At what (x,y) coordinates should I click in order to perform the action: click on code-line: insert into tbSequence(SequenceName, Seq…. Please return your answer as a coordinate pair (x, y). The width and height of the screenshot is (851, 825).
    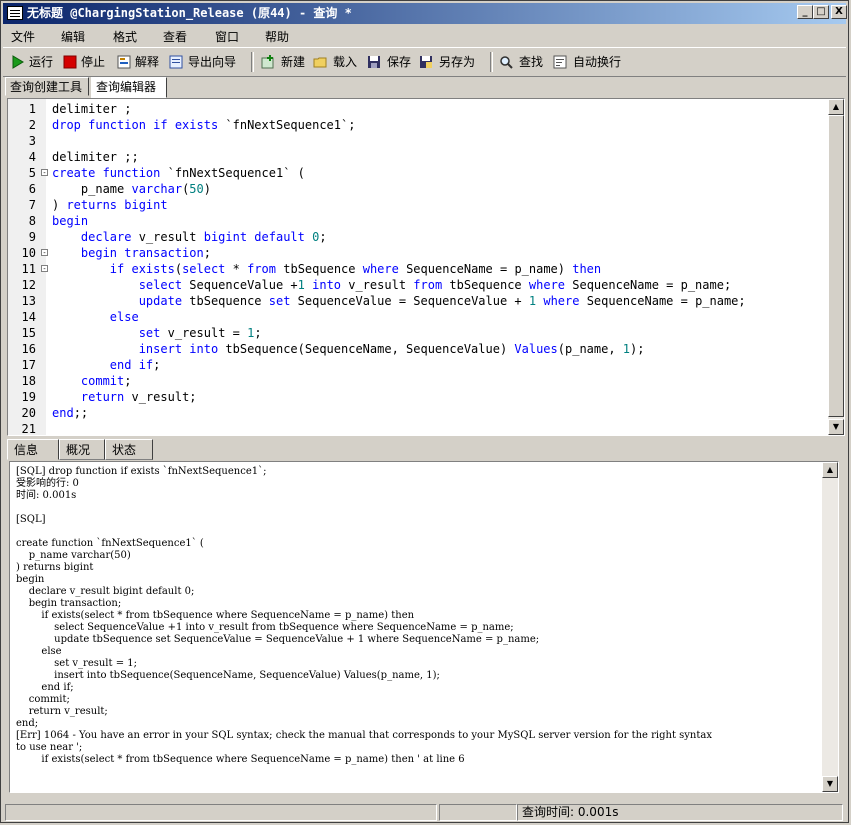
    Looking at the image, I should click on (391, 349).